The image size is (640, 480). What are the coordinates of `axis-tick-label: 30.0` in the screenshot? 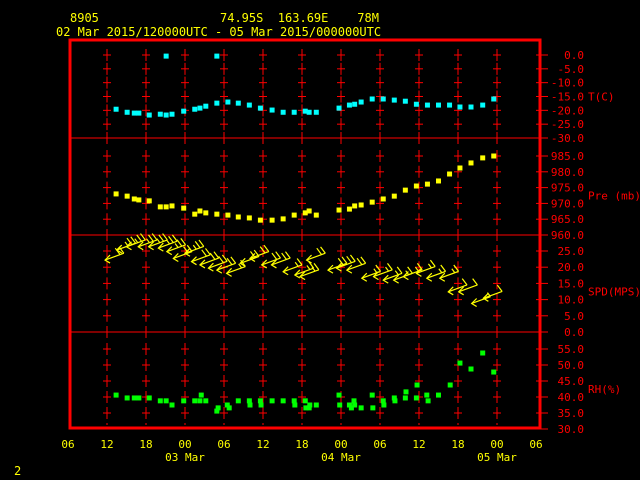 It's located at (571, 429).